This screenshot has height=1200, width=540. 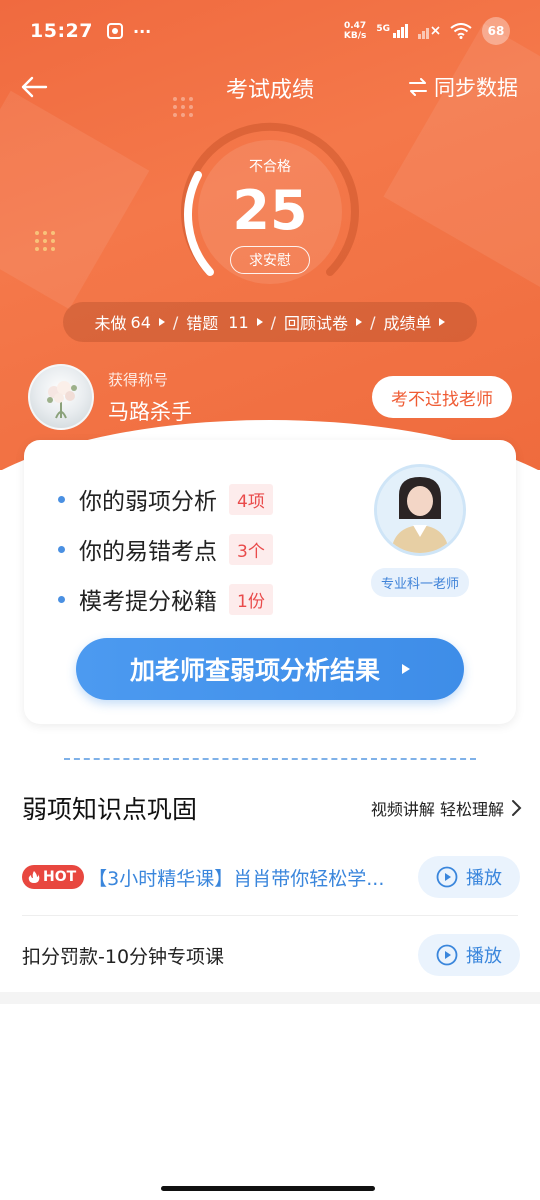 I want to click on undone-label: 未做, so click(x=110, y=323).